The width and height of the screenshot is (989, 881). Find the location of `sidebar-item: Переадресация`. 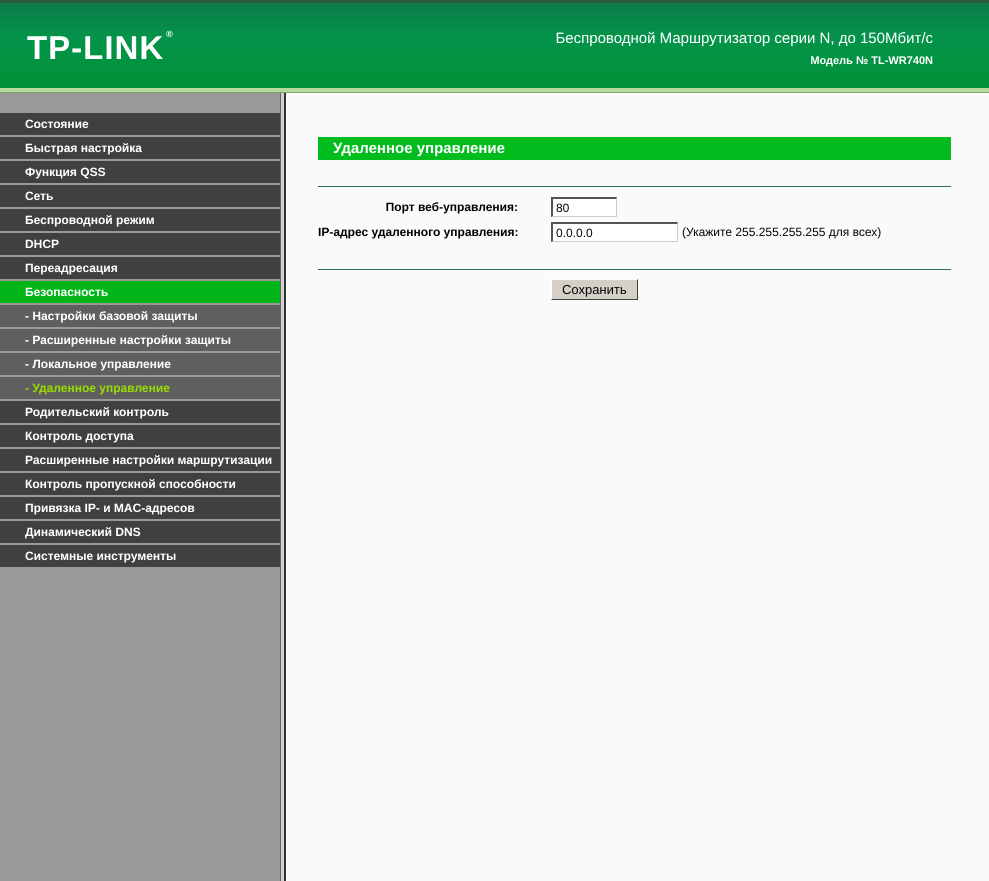

sidebar-item: Переадресация is located at coordinates (140, 268).